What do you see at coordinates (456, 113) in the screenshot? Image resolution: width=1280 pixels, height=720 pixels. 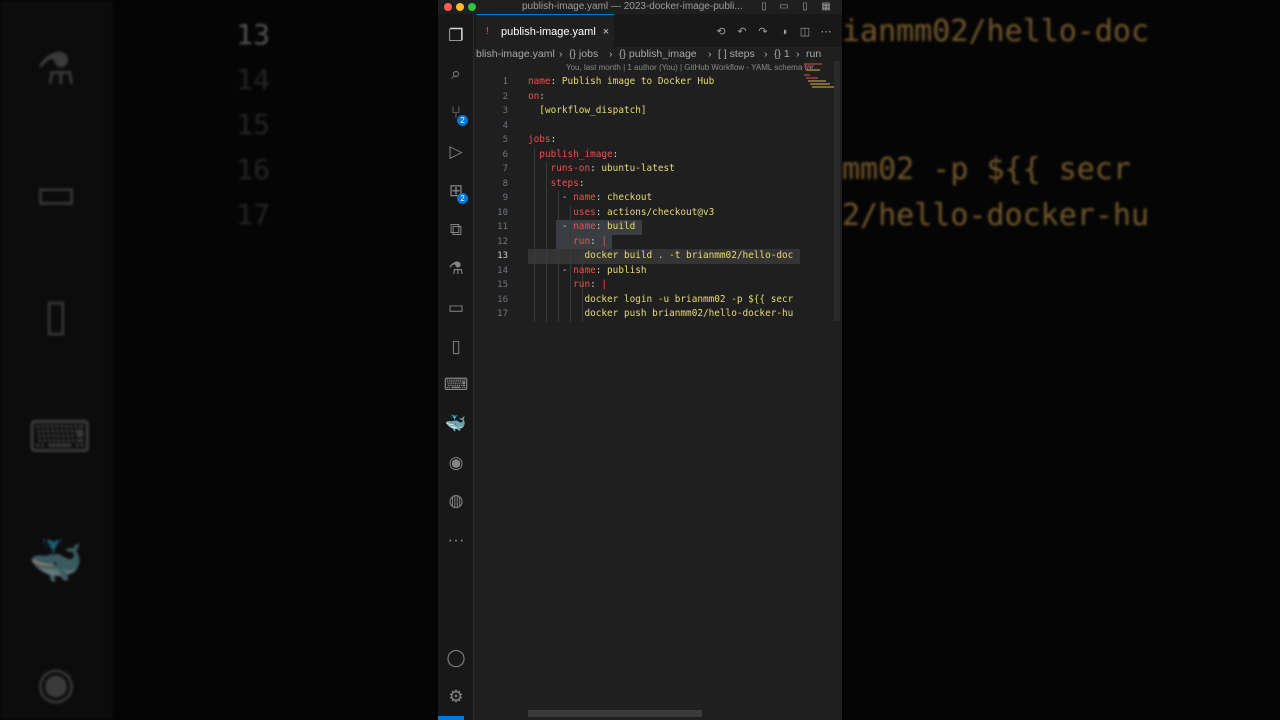 I see `source-control-icon: ⑂ 2` at bounding box center [456, 113].